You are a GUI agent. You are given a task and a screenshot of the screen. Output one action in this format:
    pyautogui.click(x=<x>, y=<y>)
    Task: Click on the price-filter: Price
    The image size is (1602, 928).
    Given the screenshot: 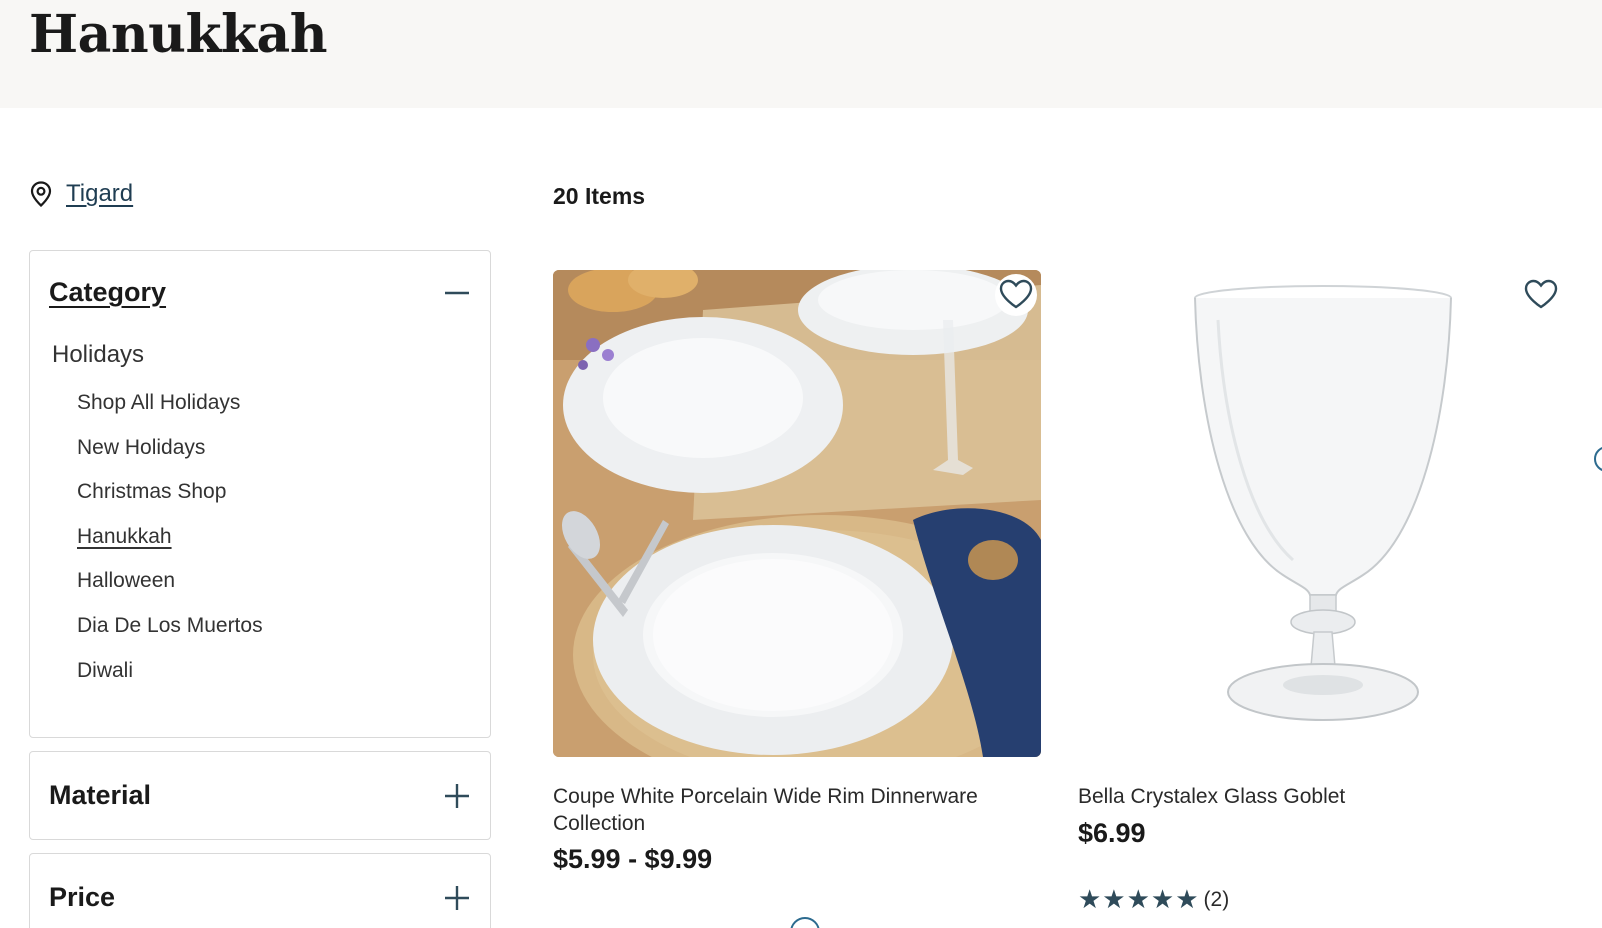 What is the action you would take?
    pyautogui.click(x=260, y=890)
    